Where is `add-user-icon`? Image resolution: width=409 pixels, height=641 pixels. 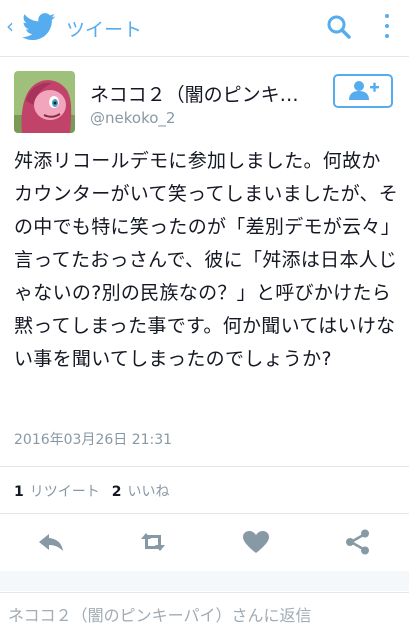 add-user-icon is located at coordinates (364, 90).